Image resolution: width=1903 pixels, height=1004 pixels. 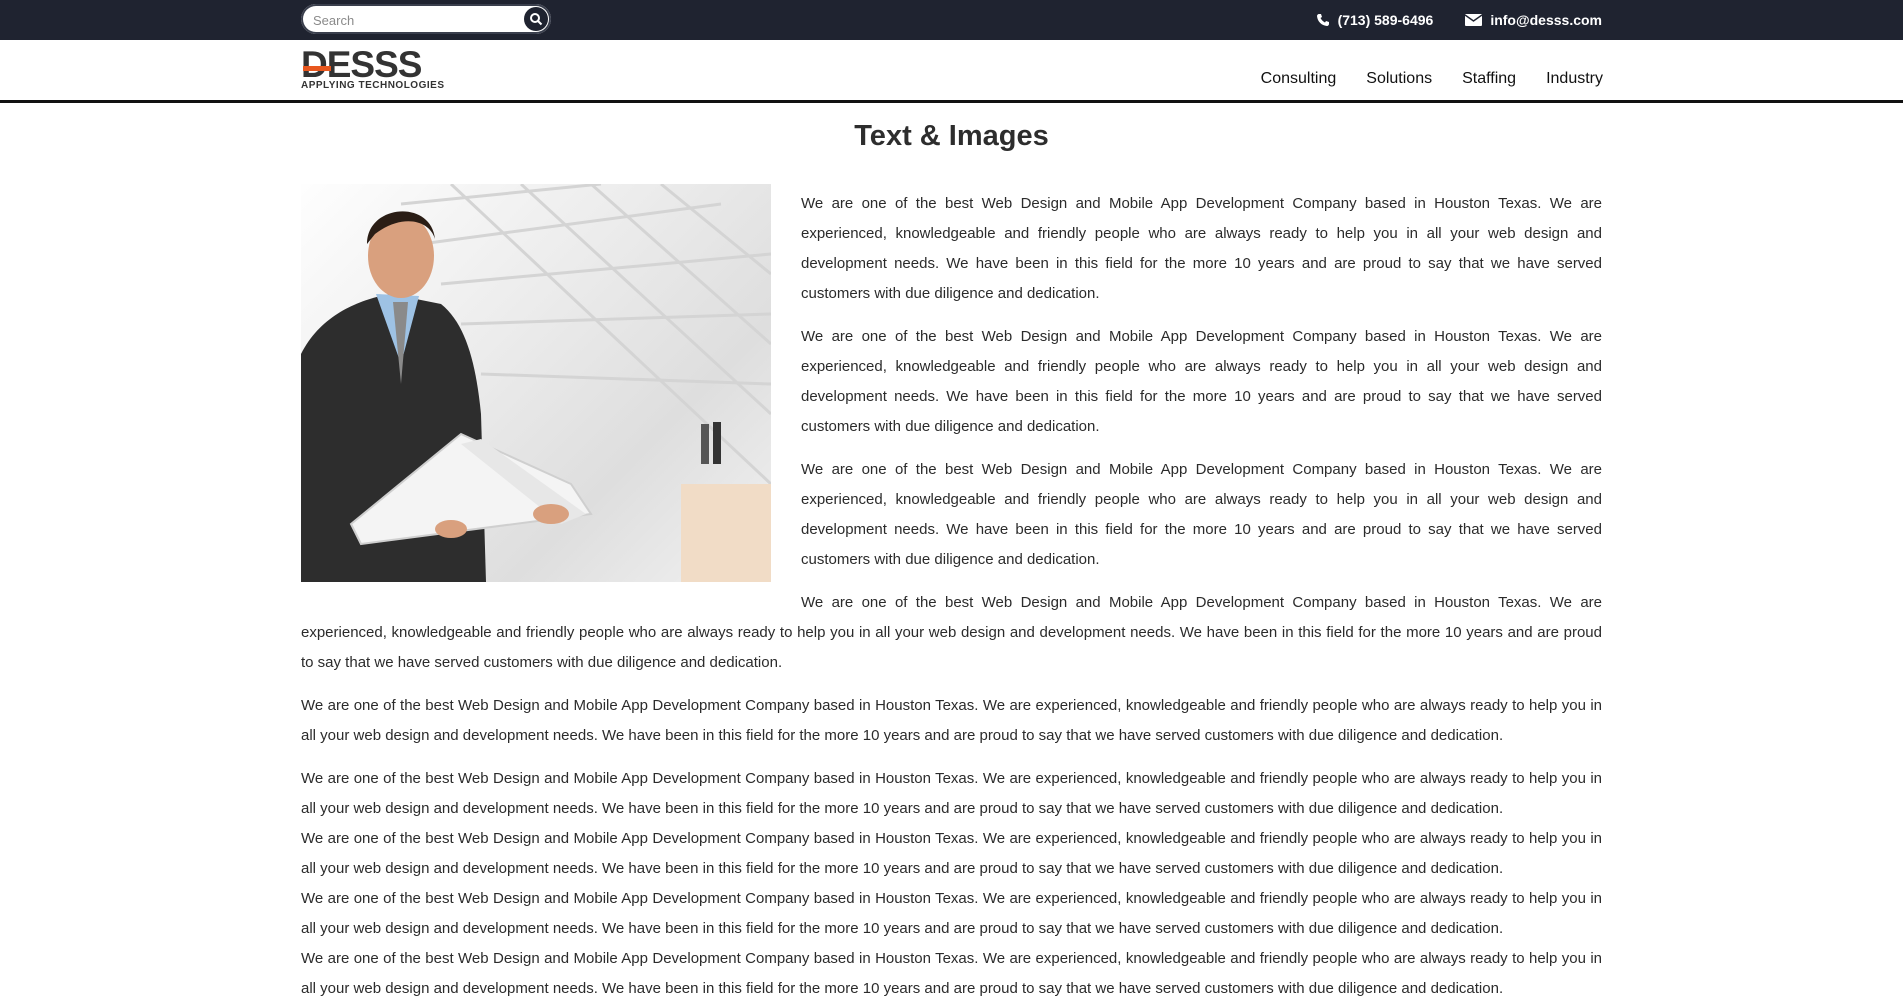 I want to click on main-nav: Consulting Solutions Staffing Industry, so click(x=1432, y=79).